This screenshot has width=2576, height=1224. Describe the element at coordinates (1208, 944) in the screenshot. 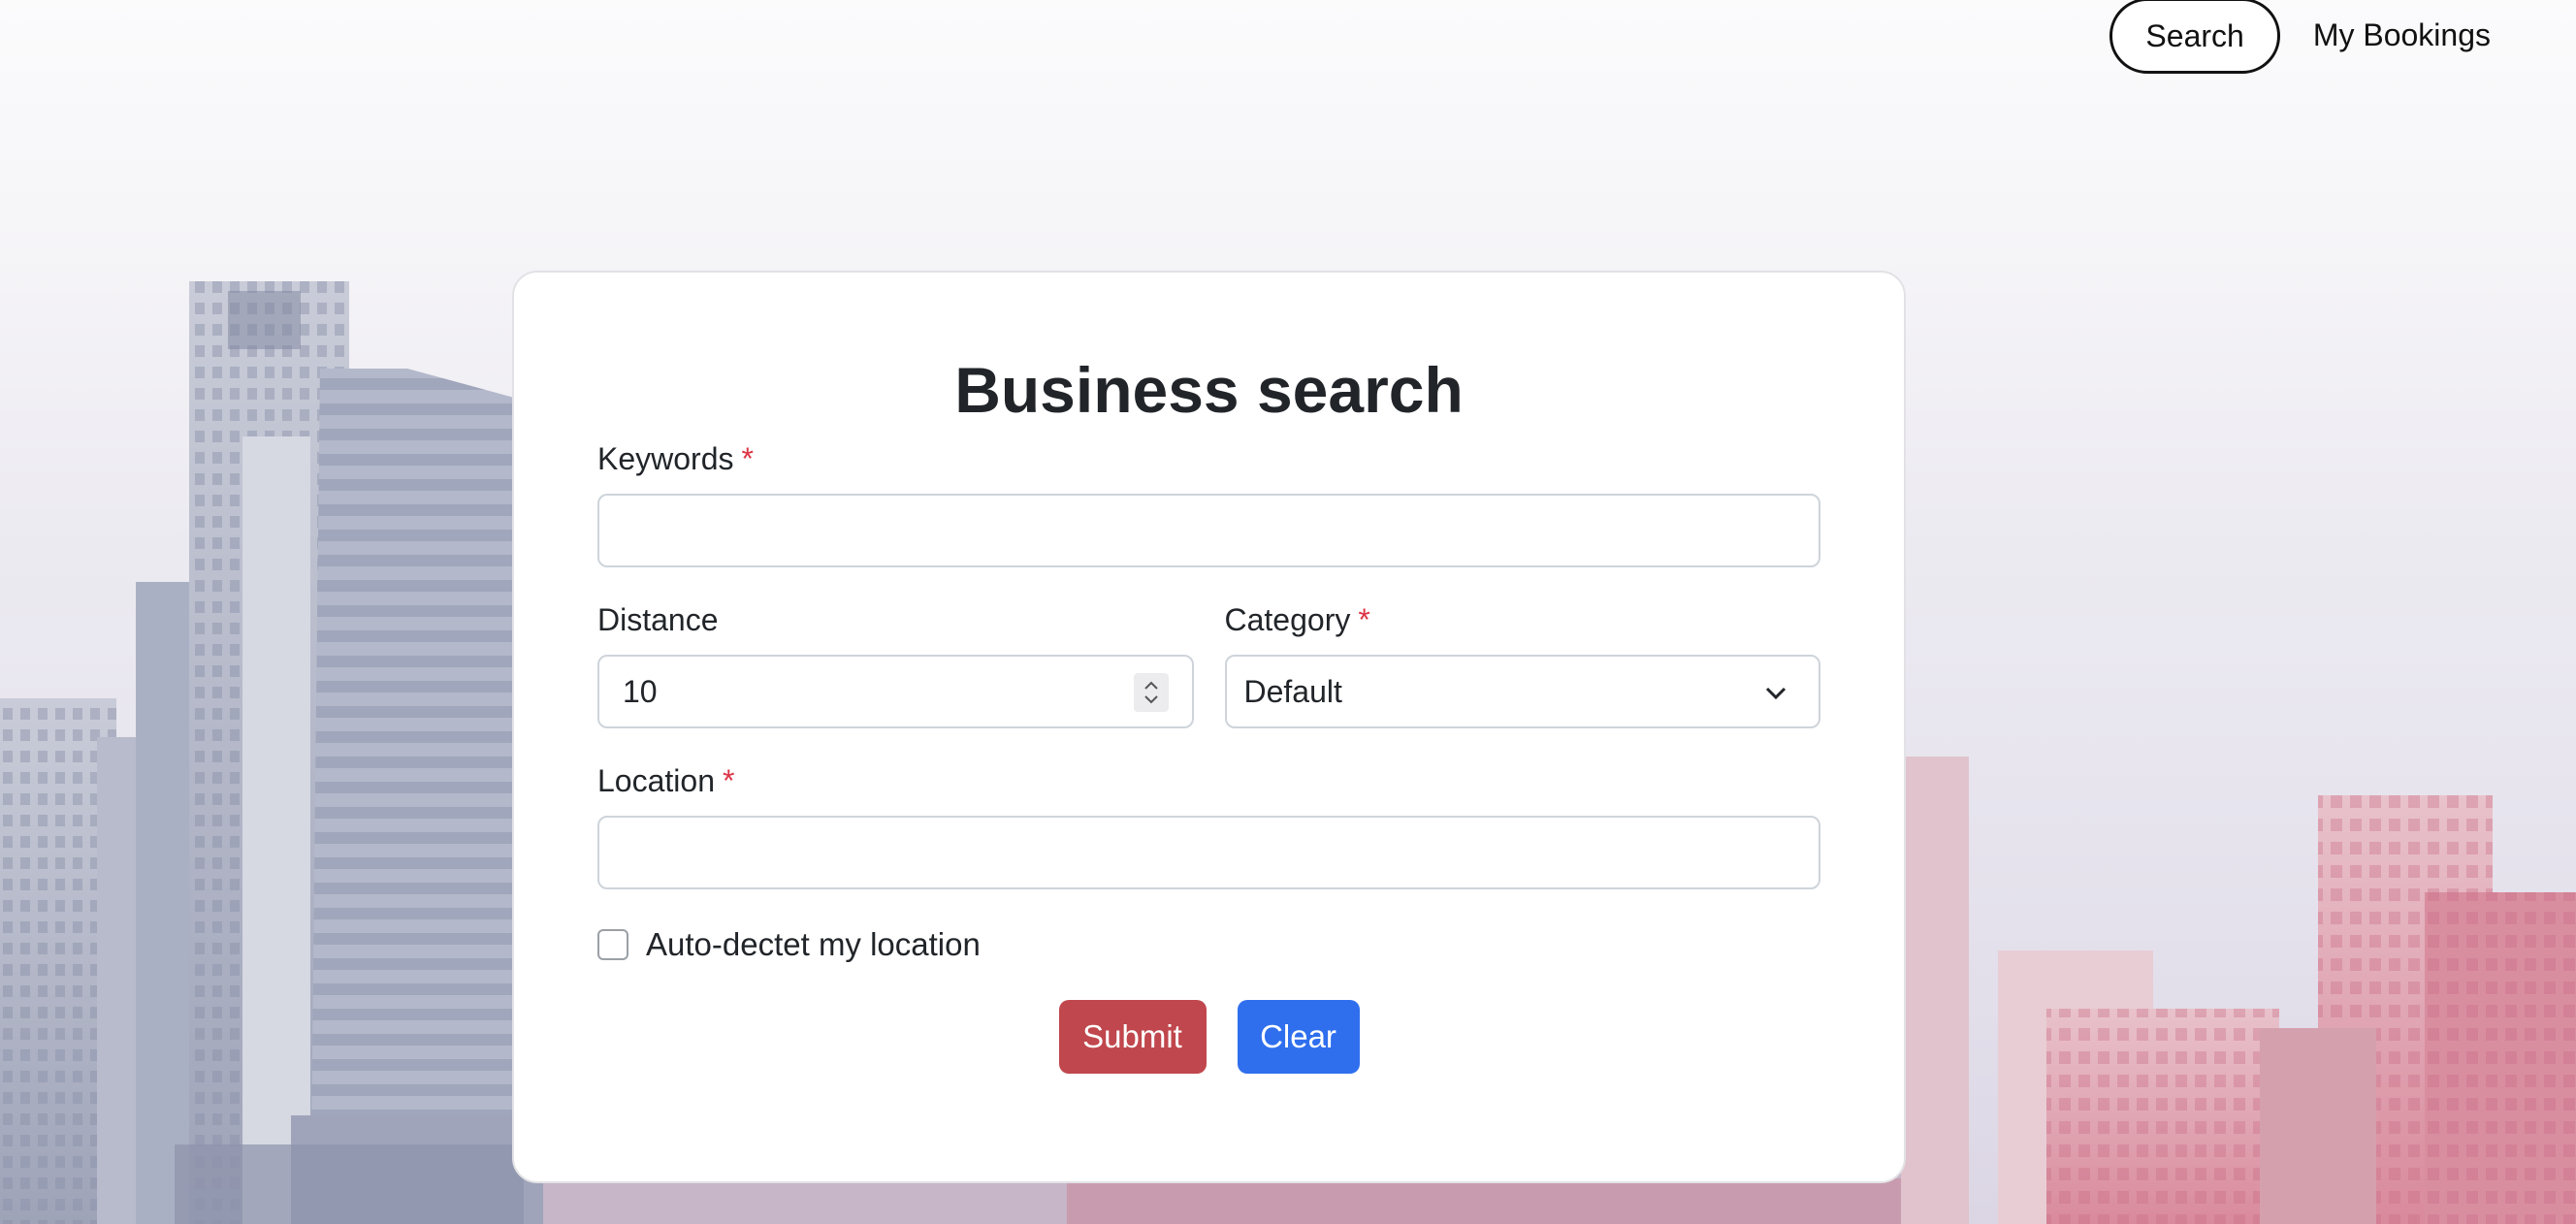

I see `auto-detect-row: Auto-dectet my location` at that location.